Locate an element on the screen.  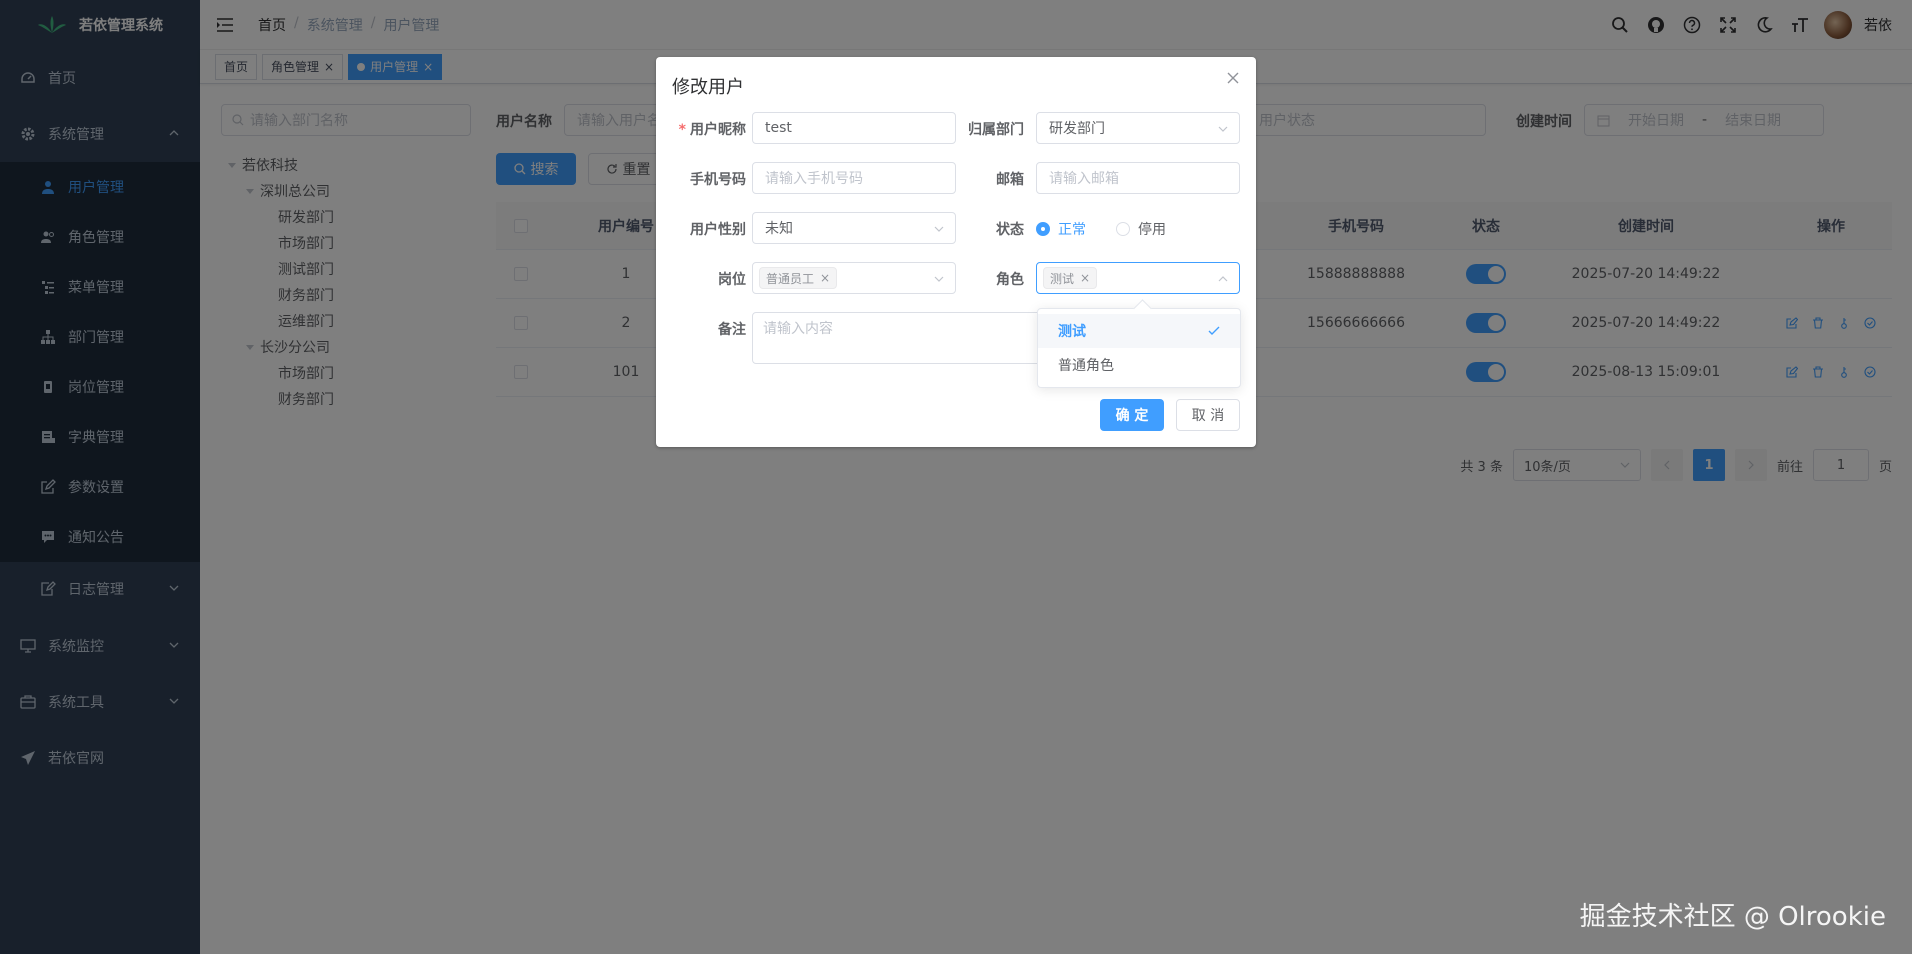
status-radio-normal: 正常 is located at coordinates (1061, 229).